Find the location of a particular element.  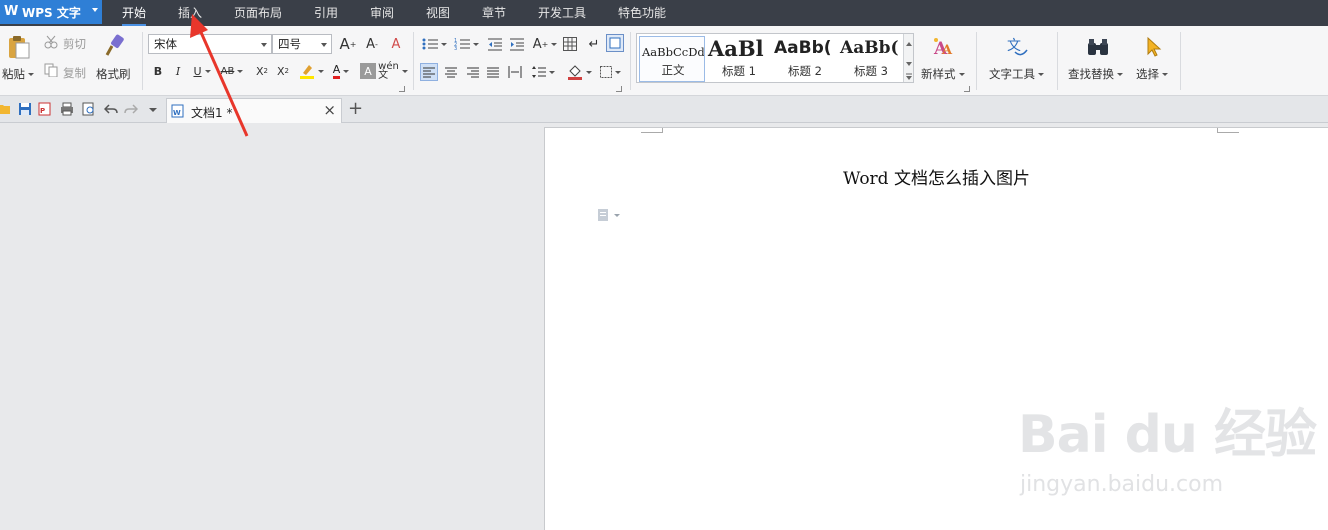

text-tools-button: 文字工具 is located at coordinates (1016, 74).